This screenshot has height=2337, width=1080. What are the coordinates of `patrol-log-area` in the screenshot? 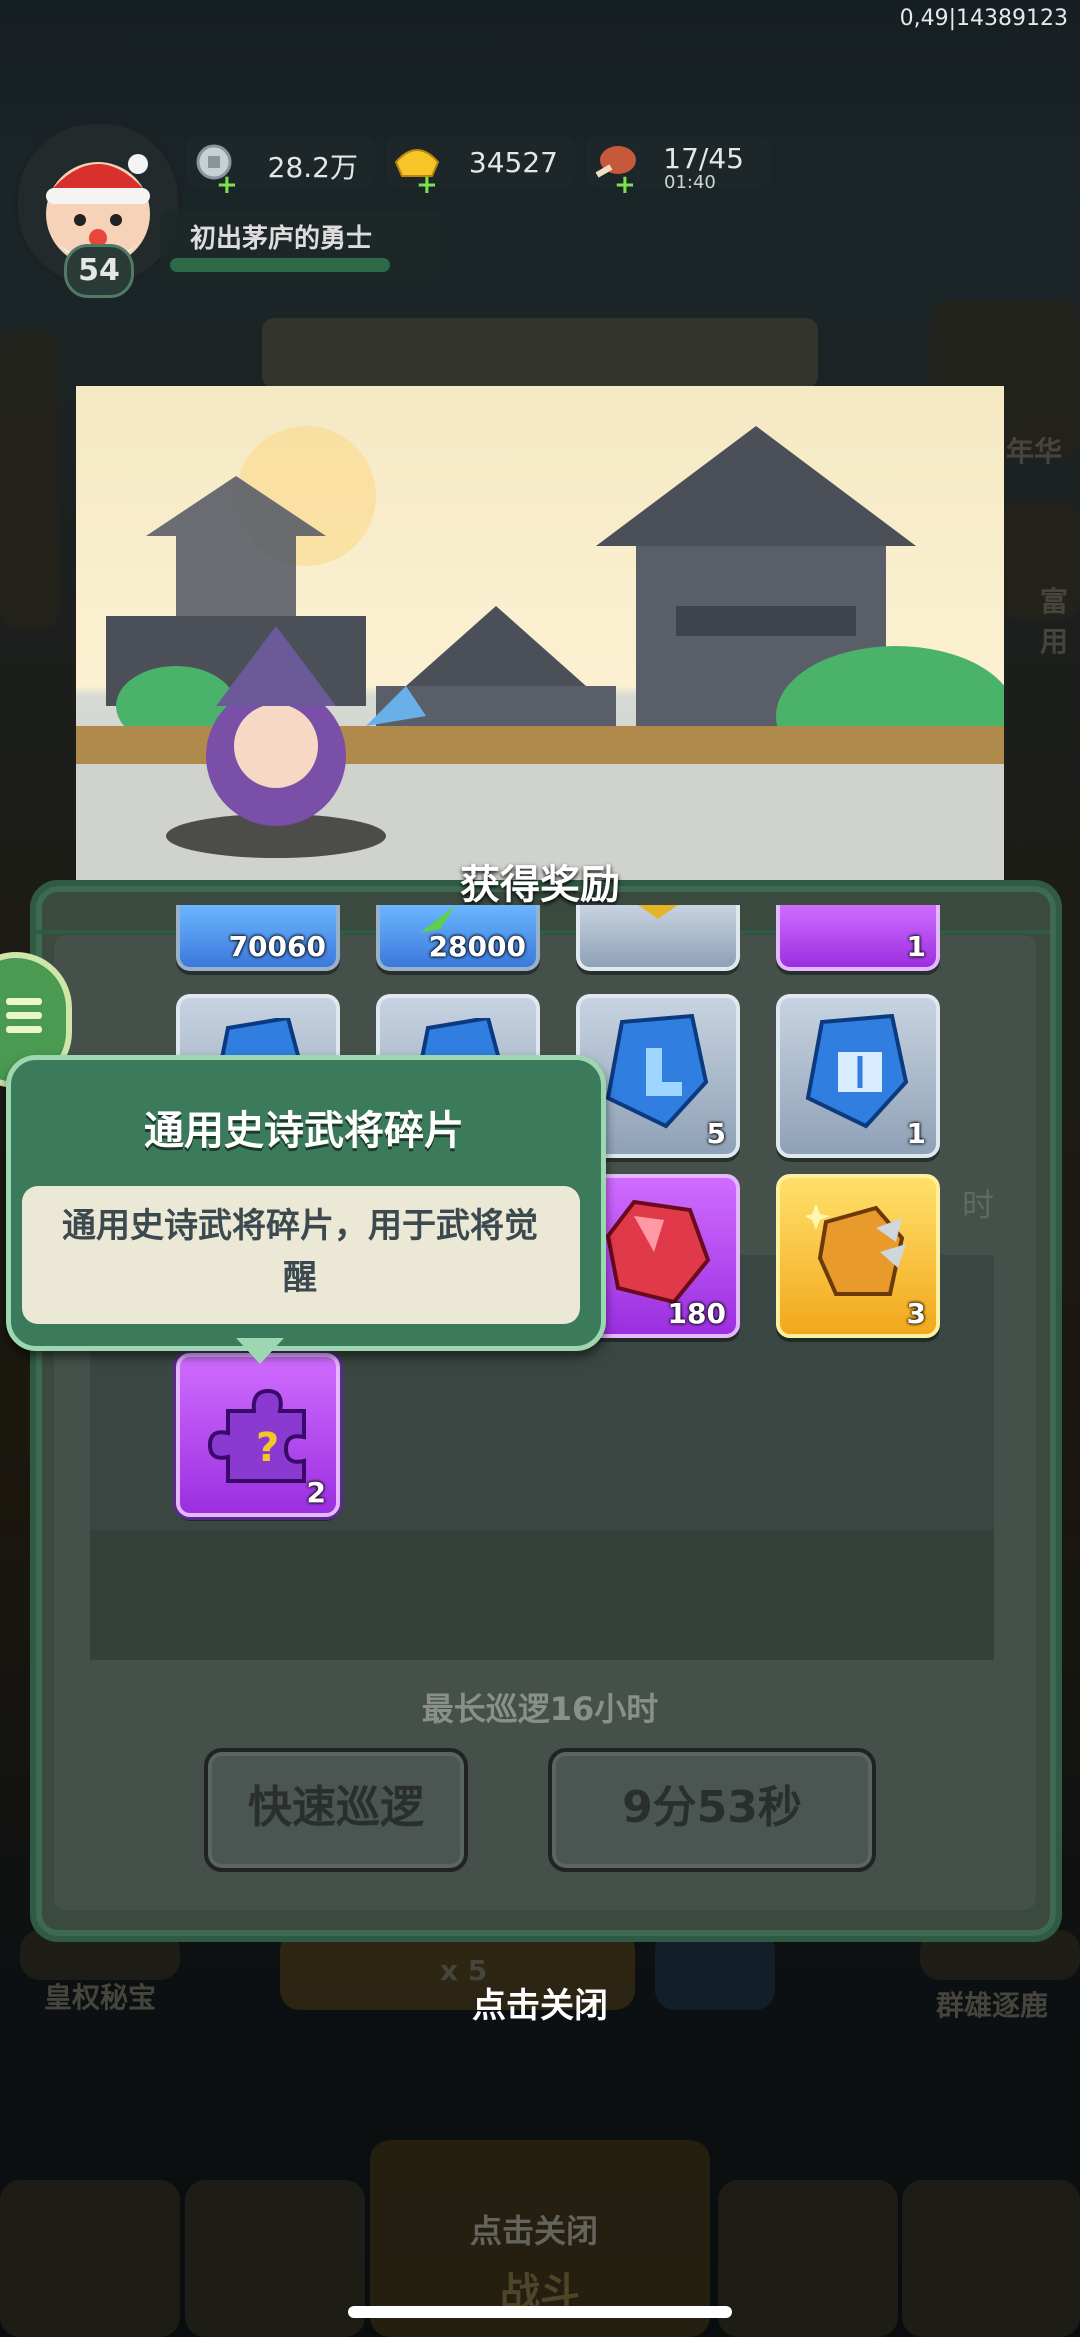 It's located at (542, 1595).